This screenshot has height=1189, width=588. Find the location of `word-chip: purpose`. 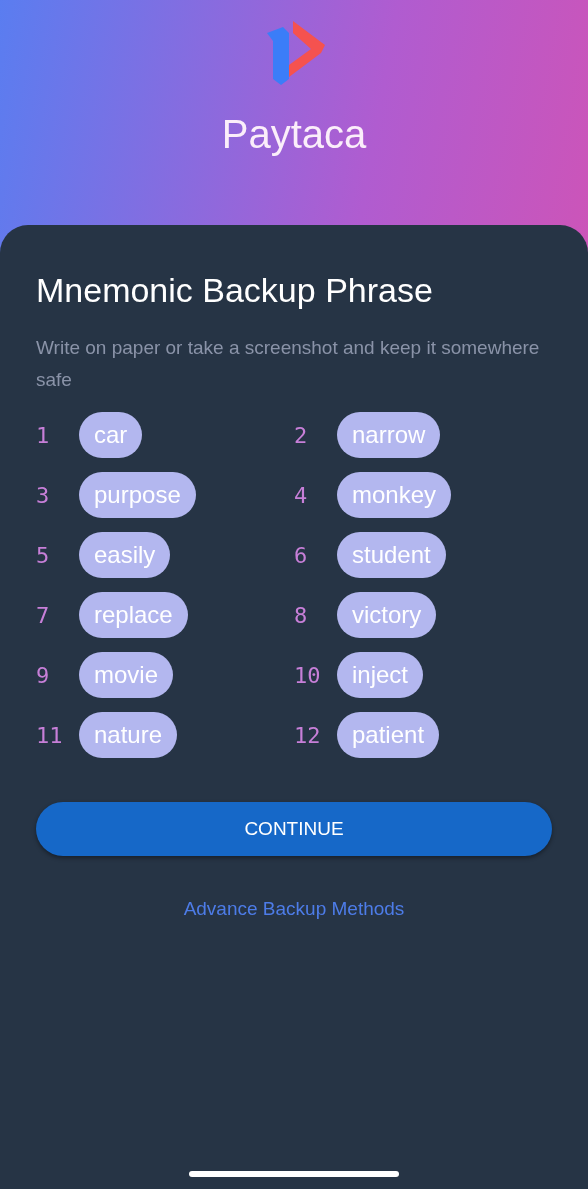

word-chip: purpose is located at coordinates (137, 495).